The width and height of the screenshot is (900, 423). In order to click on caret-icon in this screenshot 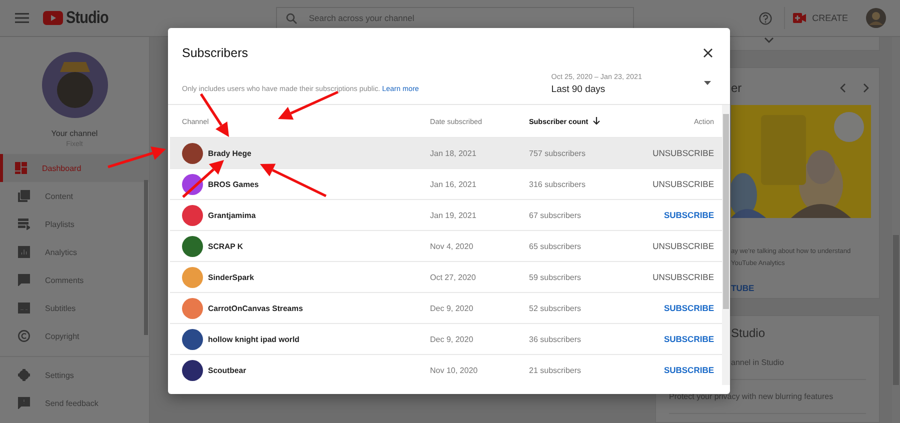, I will do `click(707, 83)`.